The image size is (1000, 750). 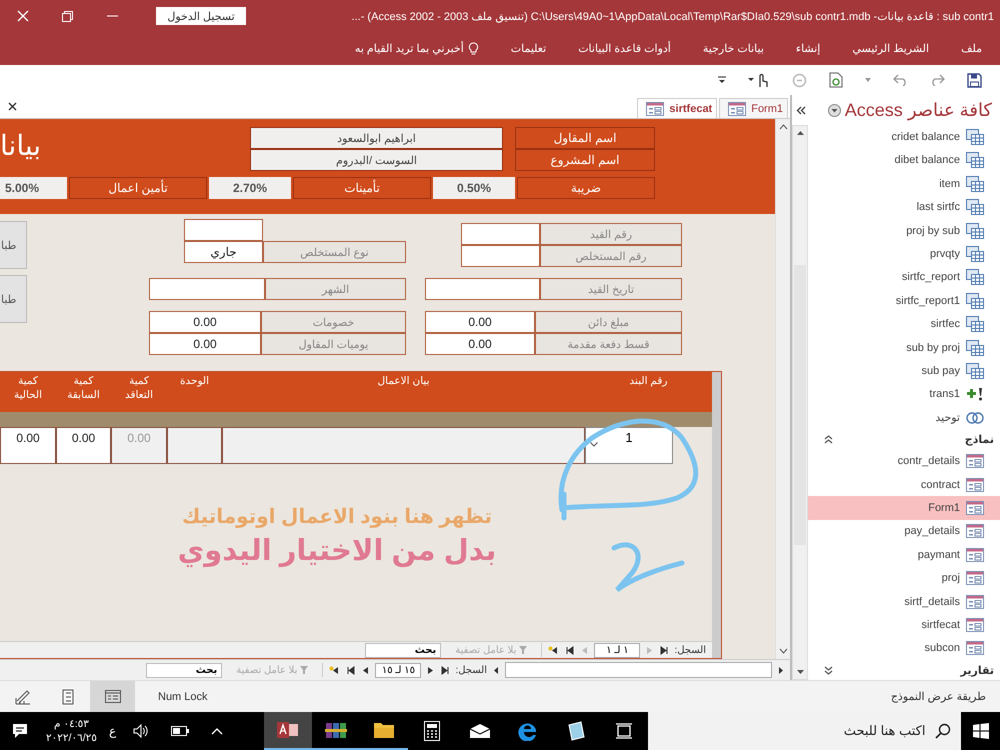 What do you see at coordinates (904, 207) in the screenshot?
I see `nav-item: last sirtfc` at bounding box center [904, 207].